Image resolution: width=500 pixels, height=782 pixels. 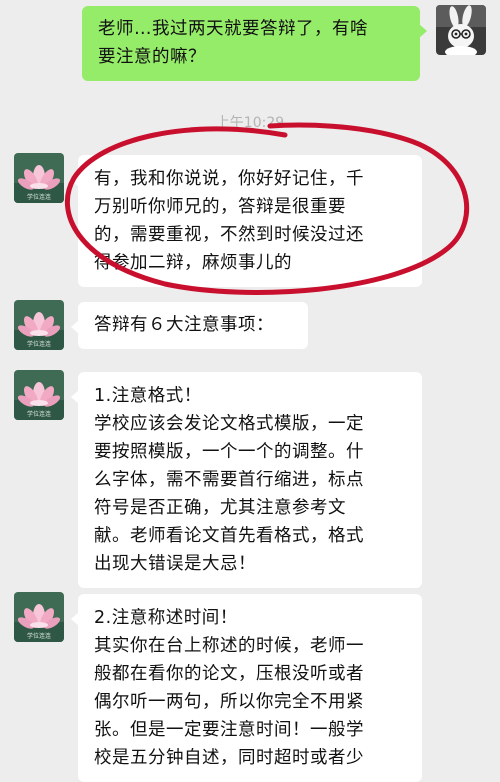 I want to click on message-line: 般都在看你的论文，压根没听或者, so click(x=229, y=674).